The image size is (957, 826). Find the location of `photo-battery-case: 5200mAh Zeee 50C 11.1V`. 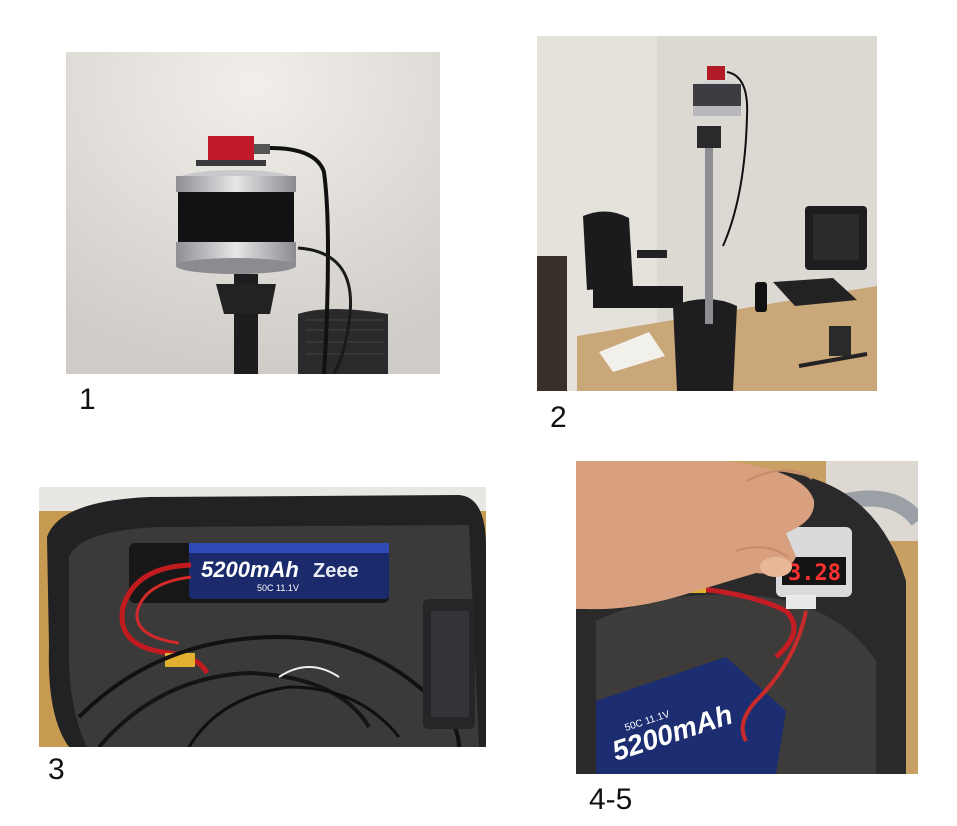

photo-battery-case: 5200mAh Zeee 50C 11.1V is located at coordinates (262, 617).